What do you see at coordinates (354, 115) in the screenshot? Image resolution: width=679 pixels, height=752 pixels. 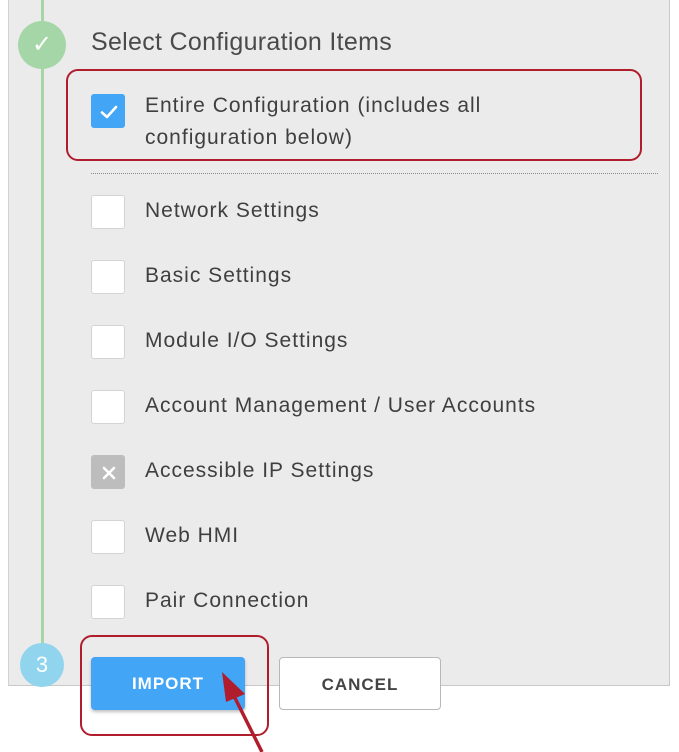 I see `highlight-callout-entire-configuration` at bounding box center [354, 115].